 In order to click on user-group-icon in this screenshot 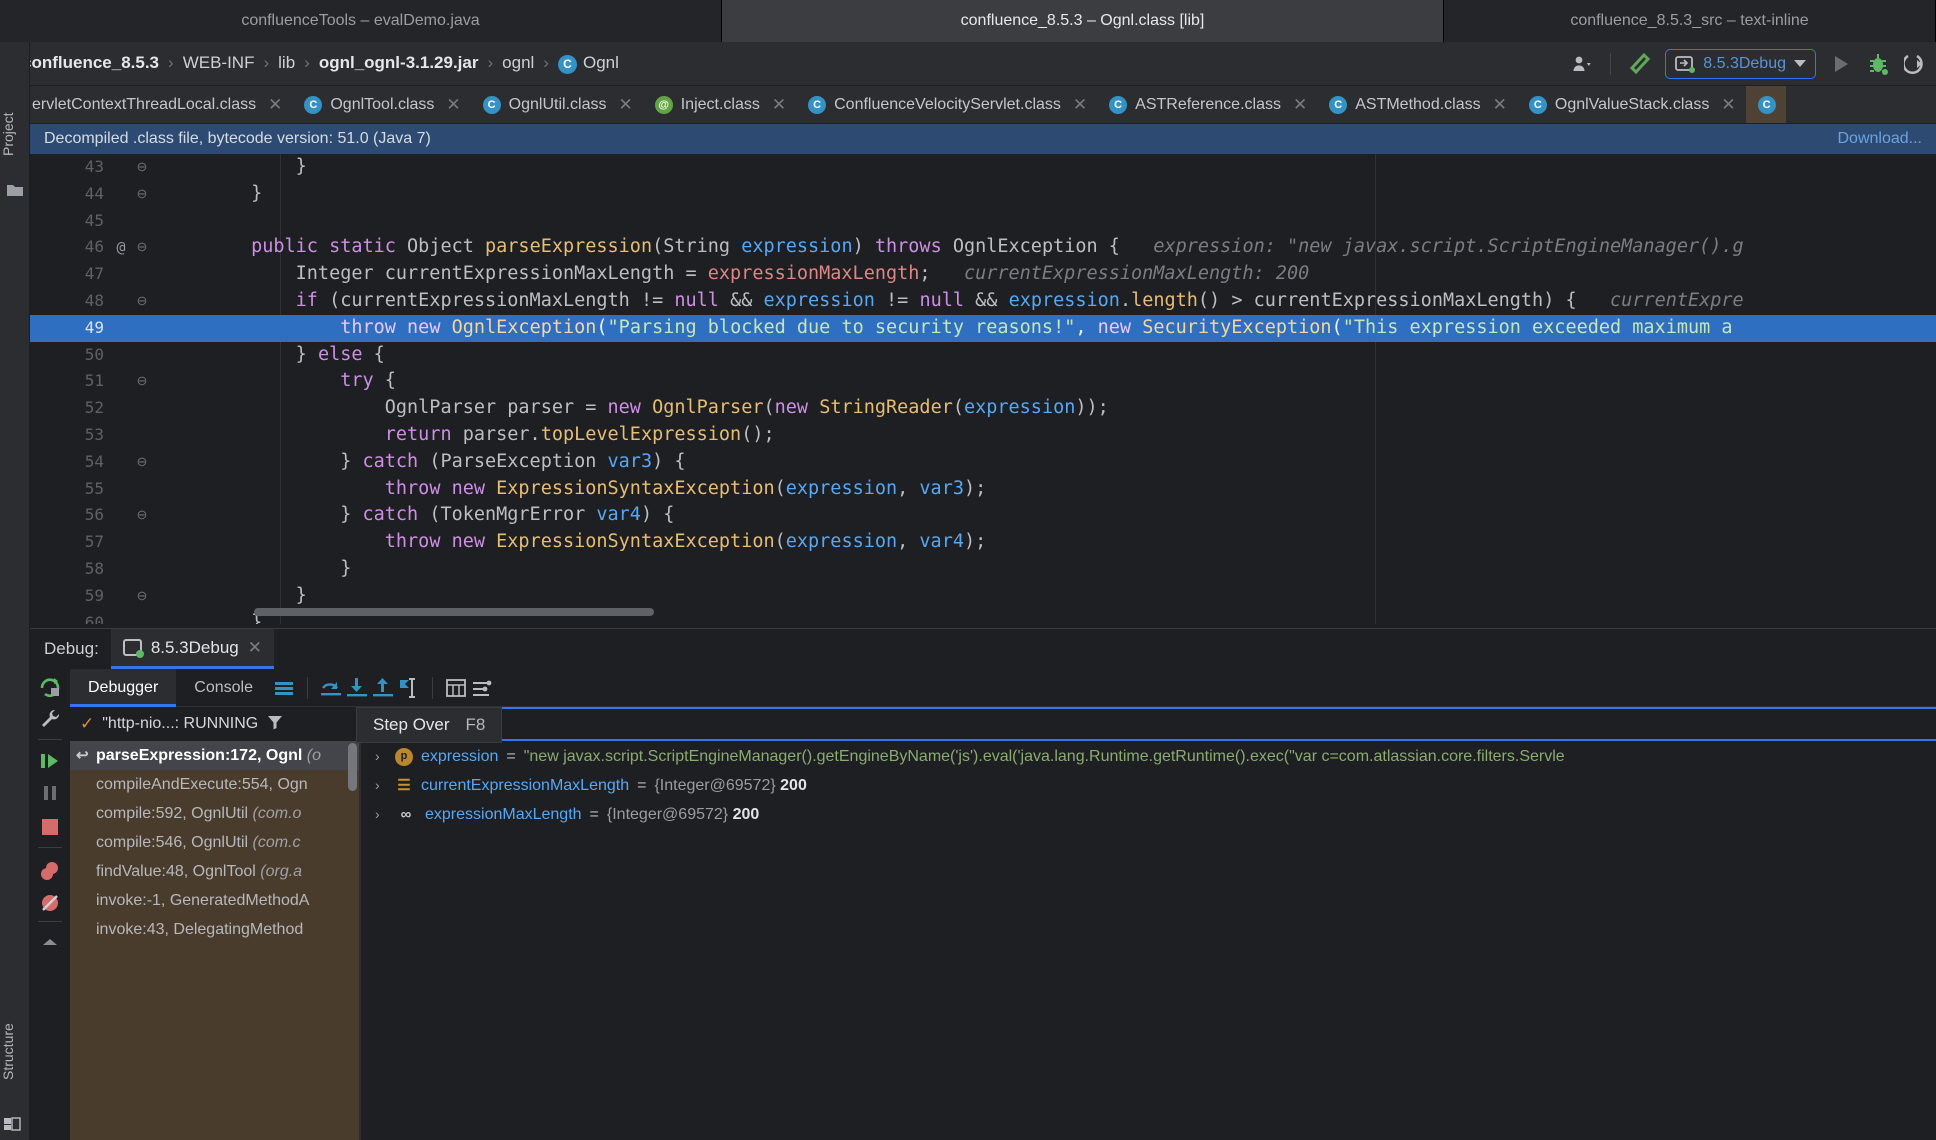, I will do `click(1584, 64)`.